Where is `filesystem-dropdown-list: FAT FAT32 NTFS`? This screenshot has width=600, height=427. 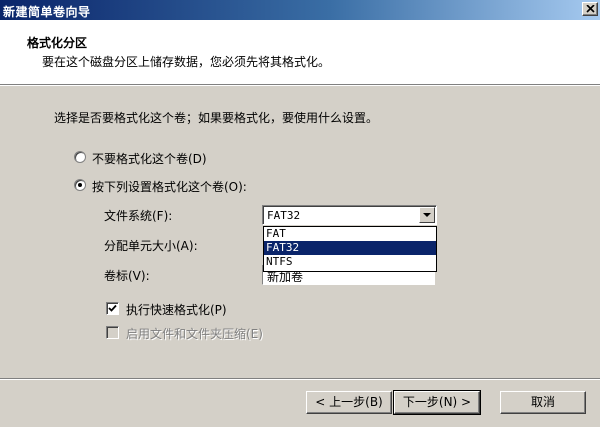 filesystem-dropdown-list: FAT FAT32 NTFS is located at coordinates (350, 249).